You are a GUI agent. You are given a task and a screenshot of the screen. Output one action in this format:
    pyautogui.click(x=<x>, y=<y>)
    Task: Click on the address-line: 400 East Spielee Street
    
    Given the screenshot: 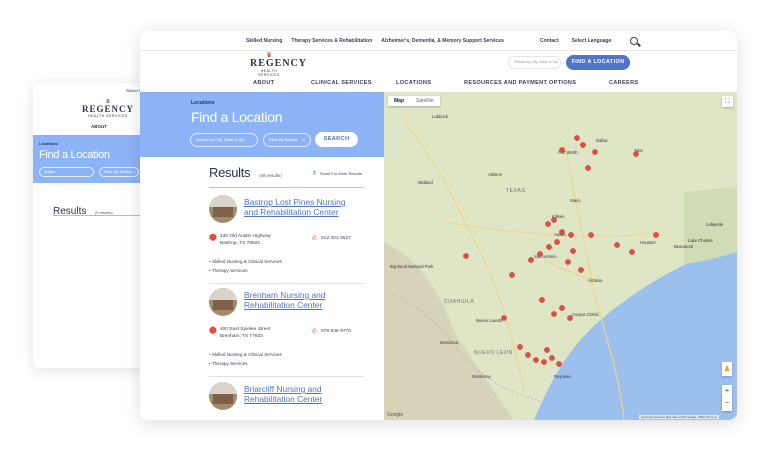 What is the action you would take?
    pyautogui.click(x=245, y=329)
    